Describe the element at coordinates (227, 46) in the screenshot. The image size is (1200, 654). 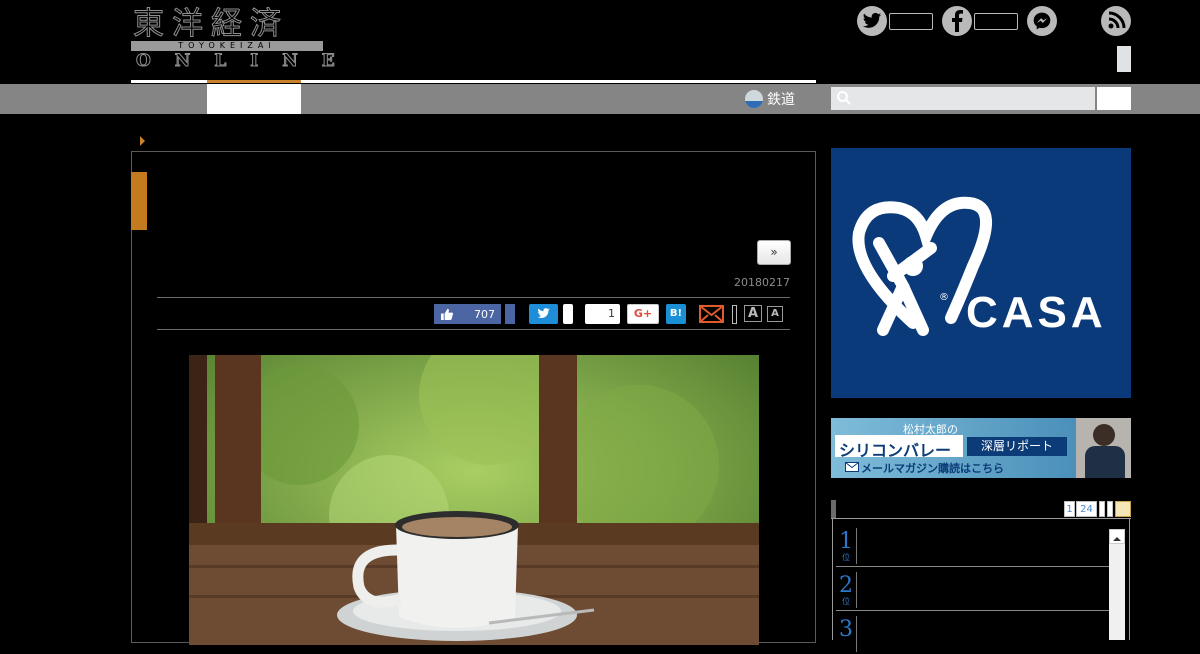
I see `logo-subtitle: TOYOKEIZAI` at that location.